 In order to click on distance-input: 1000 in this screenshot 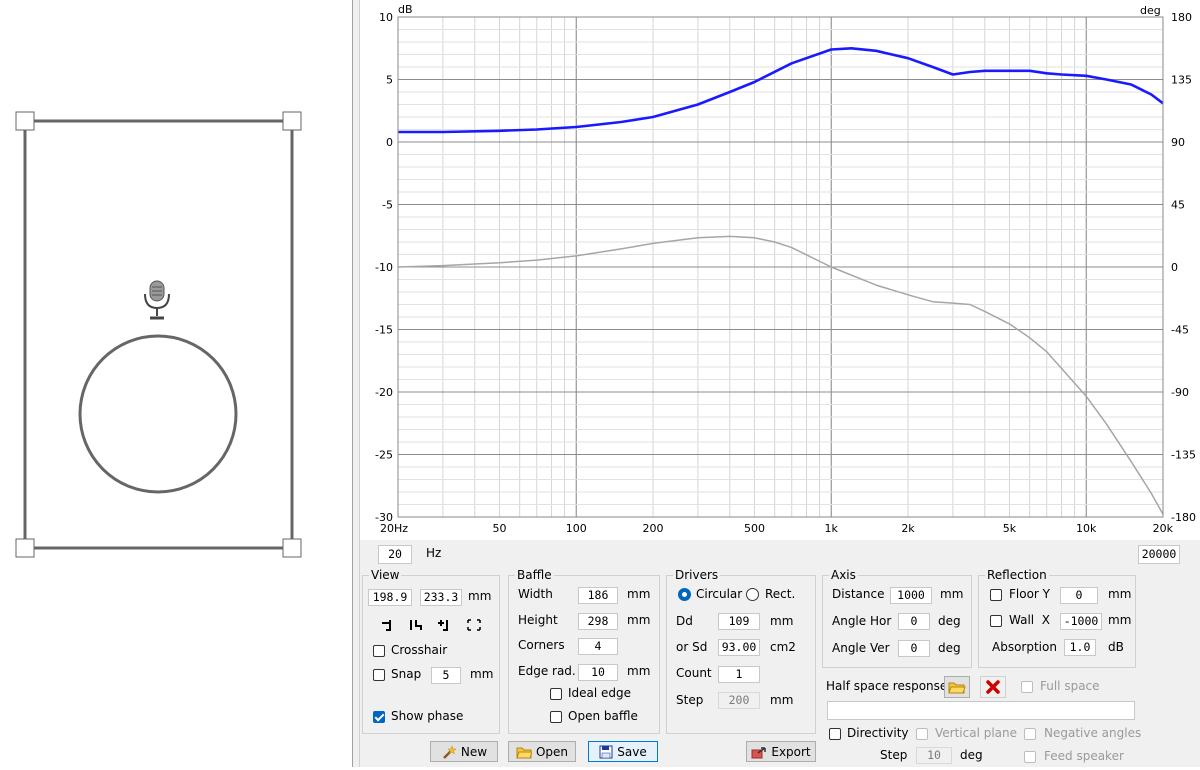, I will do `click(911, 595)`.